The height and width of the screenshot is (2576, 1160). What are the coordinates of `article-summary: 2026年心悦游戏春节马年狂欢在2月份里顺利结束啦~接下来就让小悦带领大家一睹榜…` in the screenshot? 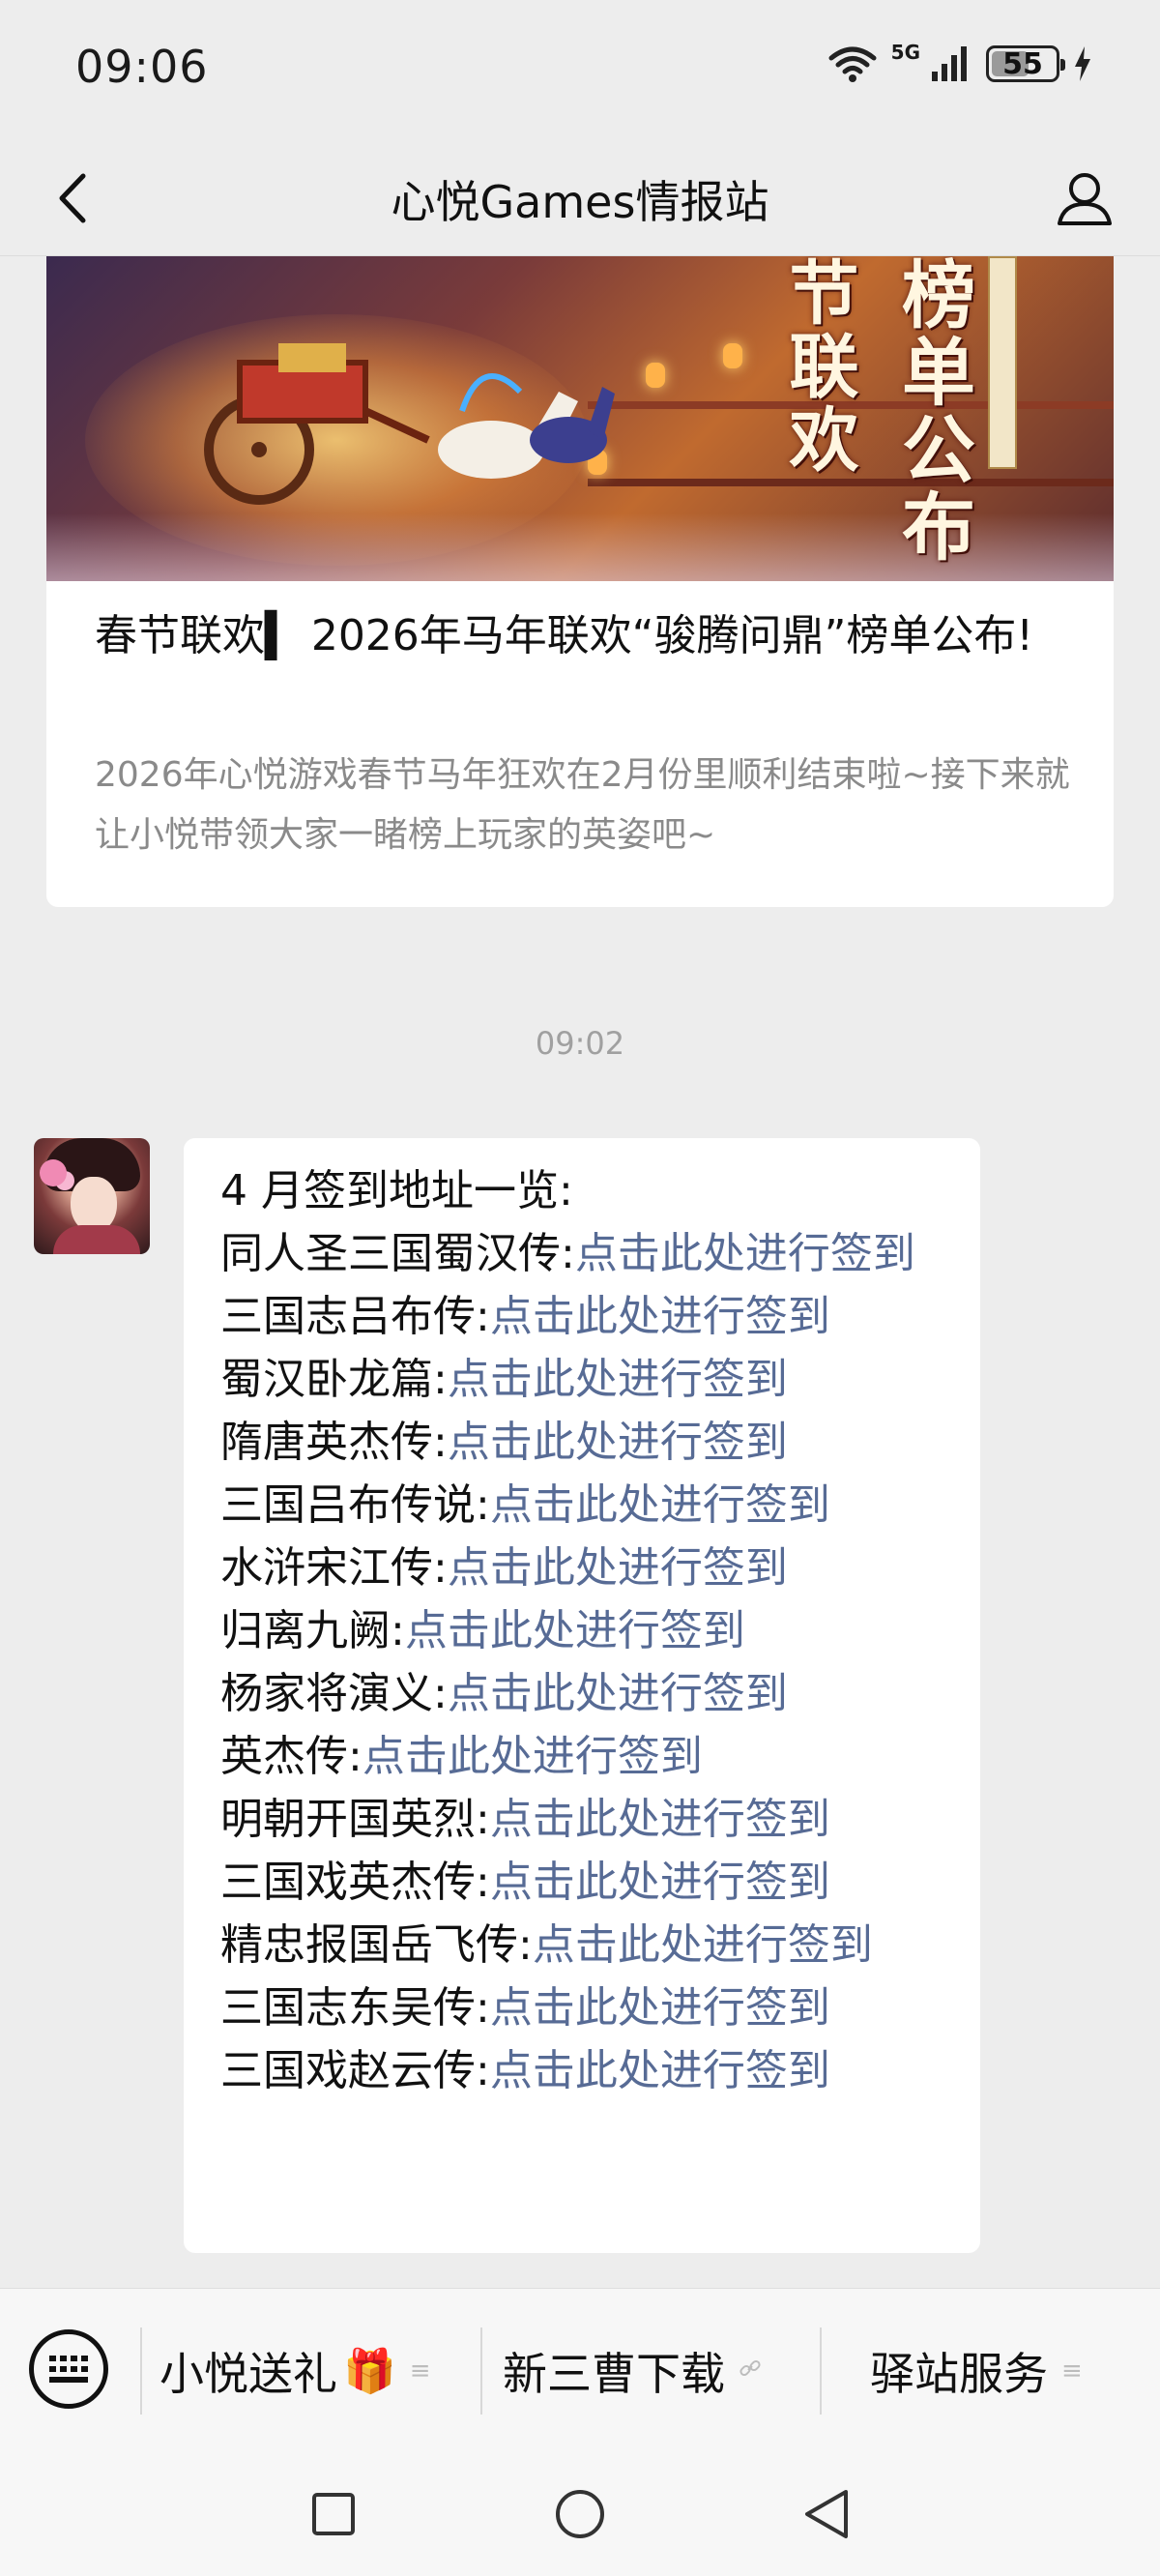 It's located at (582, 805).